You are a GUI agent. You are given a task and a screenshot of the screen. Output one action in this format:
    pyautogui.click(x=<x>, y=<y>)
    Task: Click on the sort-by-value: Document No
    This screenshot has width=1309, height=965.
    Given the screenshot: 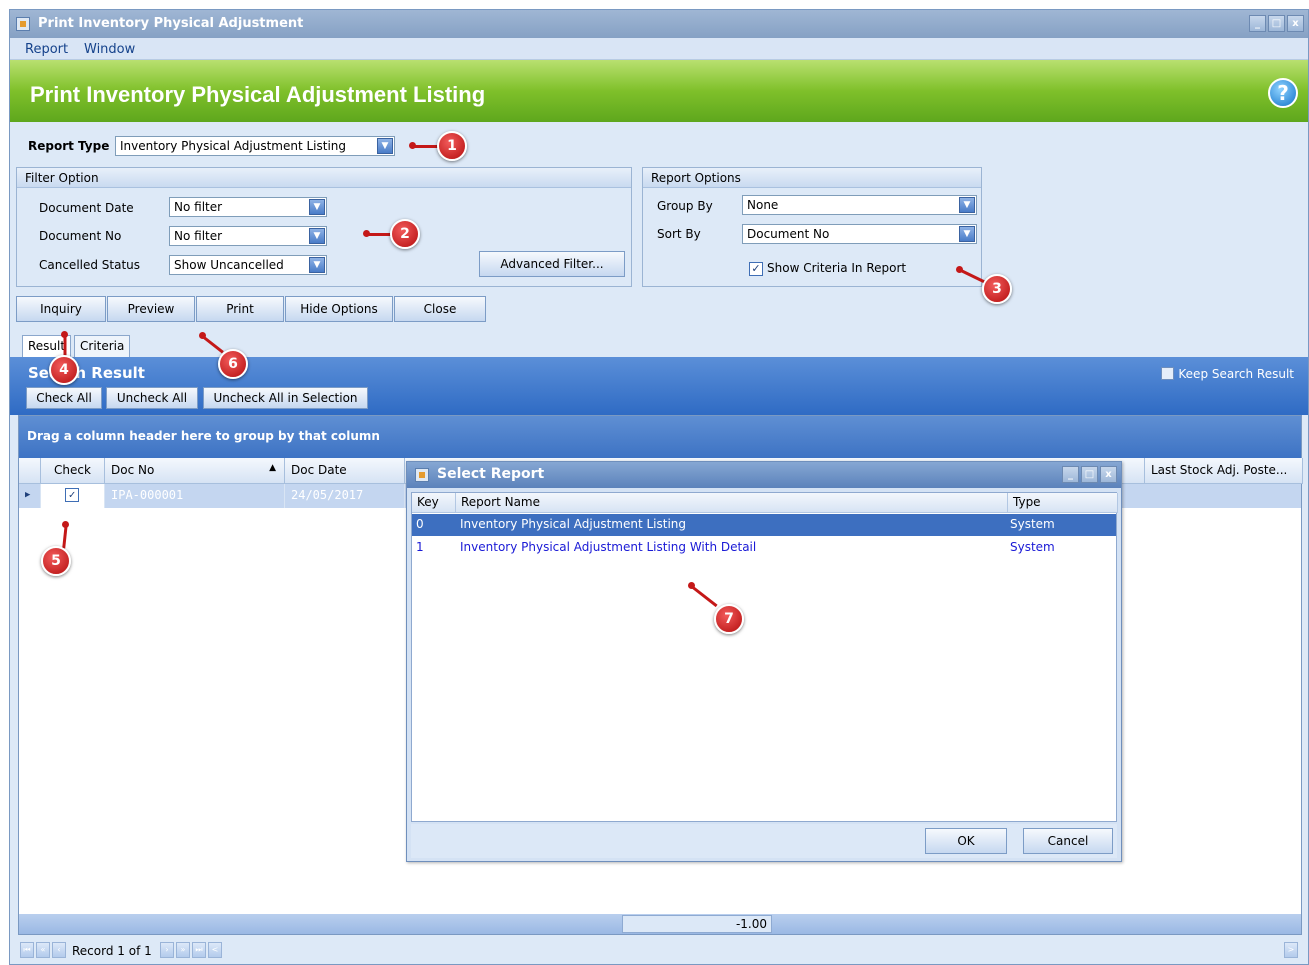 What is the action you would take?
    pyautogui.click(x=788, y=234)
    